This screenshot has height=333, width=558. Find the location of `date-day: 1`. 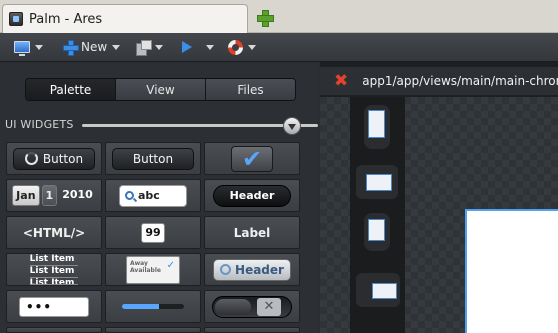

date-day: 1 is located at coordinates (49, 195).